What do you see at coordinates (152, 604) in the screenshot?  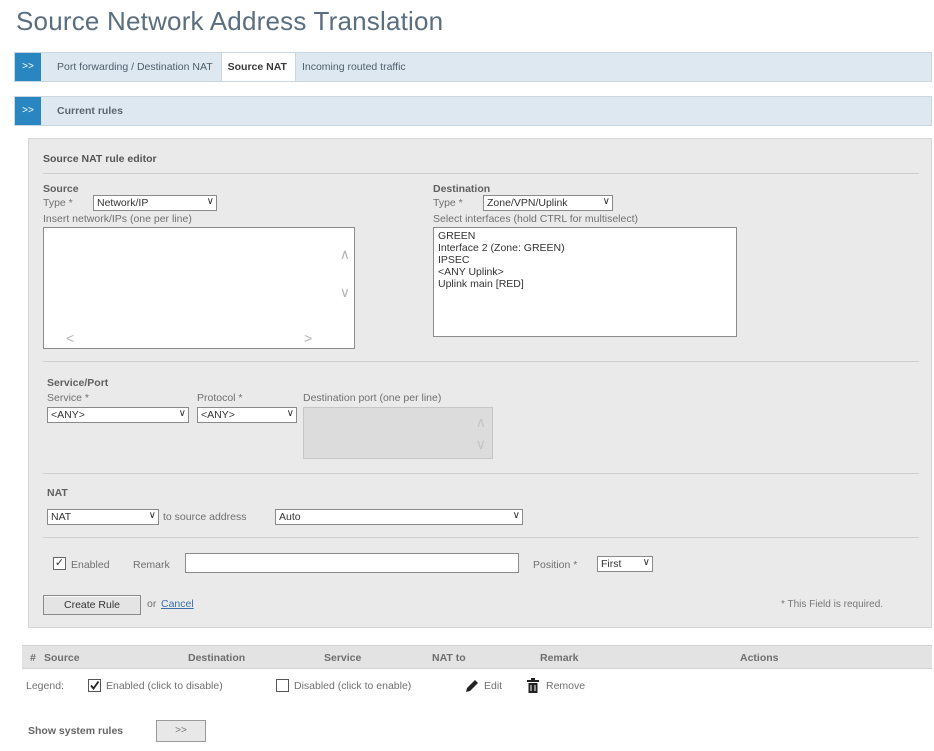 I see `or-label: or` at bounding box center [152, 604].